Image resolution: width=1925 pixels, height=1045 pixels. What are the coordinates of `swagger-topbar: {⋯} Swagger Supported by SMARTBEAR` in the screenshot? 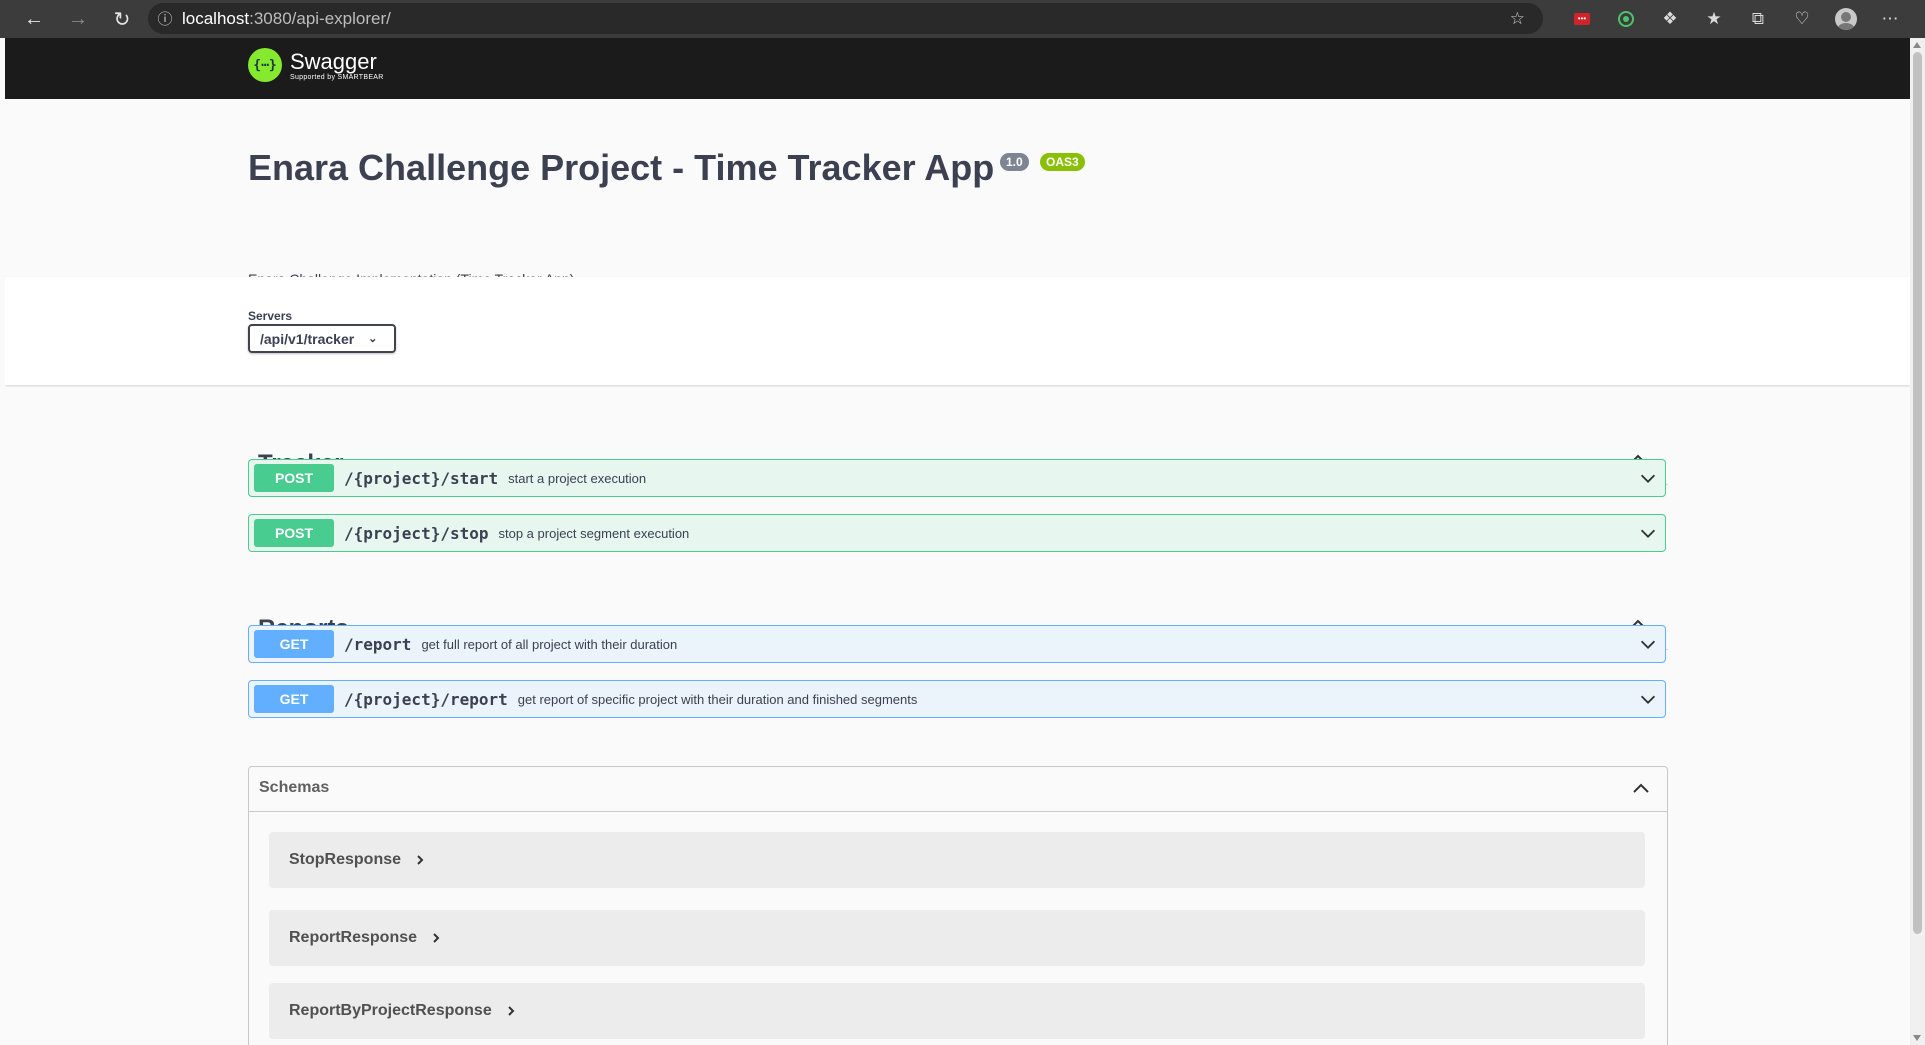 It's located at (957, 68).